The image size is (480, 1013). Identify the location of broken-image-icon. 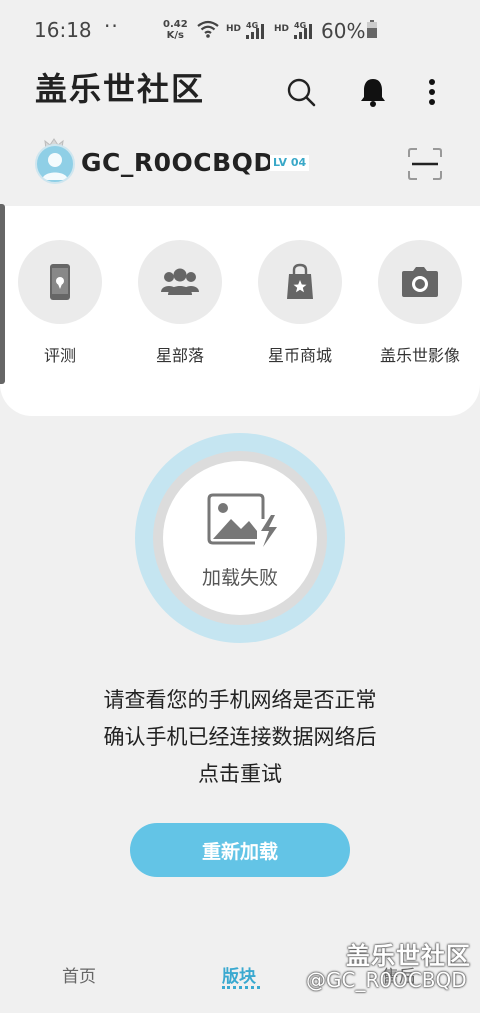
(242, 520).